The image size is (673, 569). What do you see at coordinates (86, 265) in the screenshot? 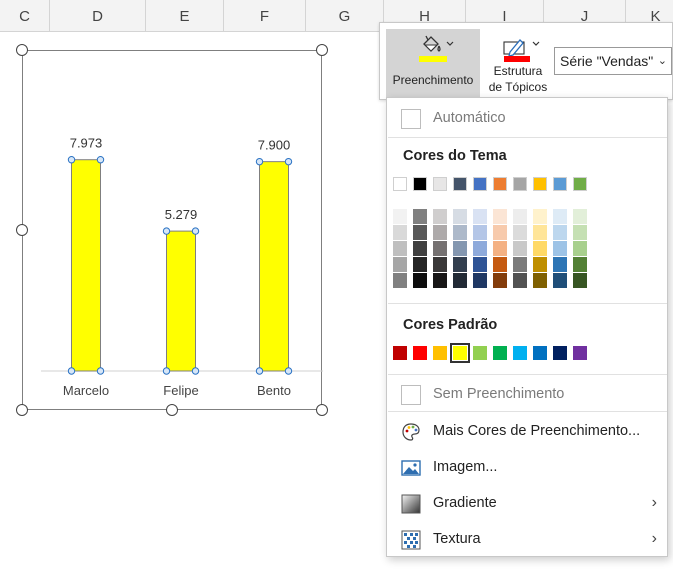
I see `chart-bar-marcelo` at bounding box center [86, 265].